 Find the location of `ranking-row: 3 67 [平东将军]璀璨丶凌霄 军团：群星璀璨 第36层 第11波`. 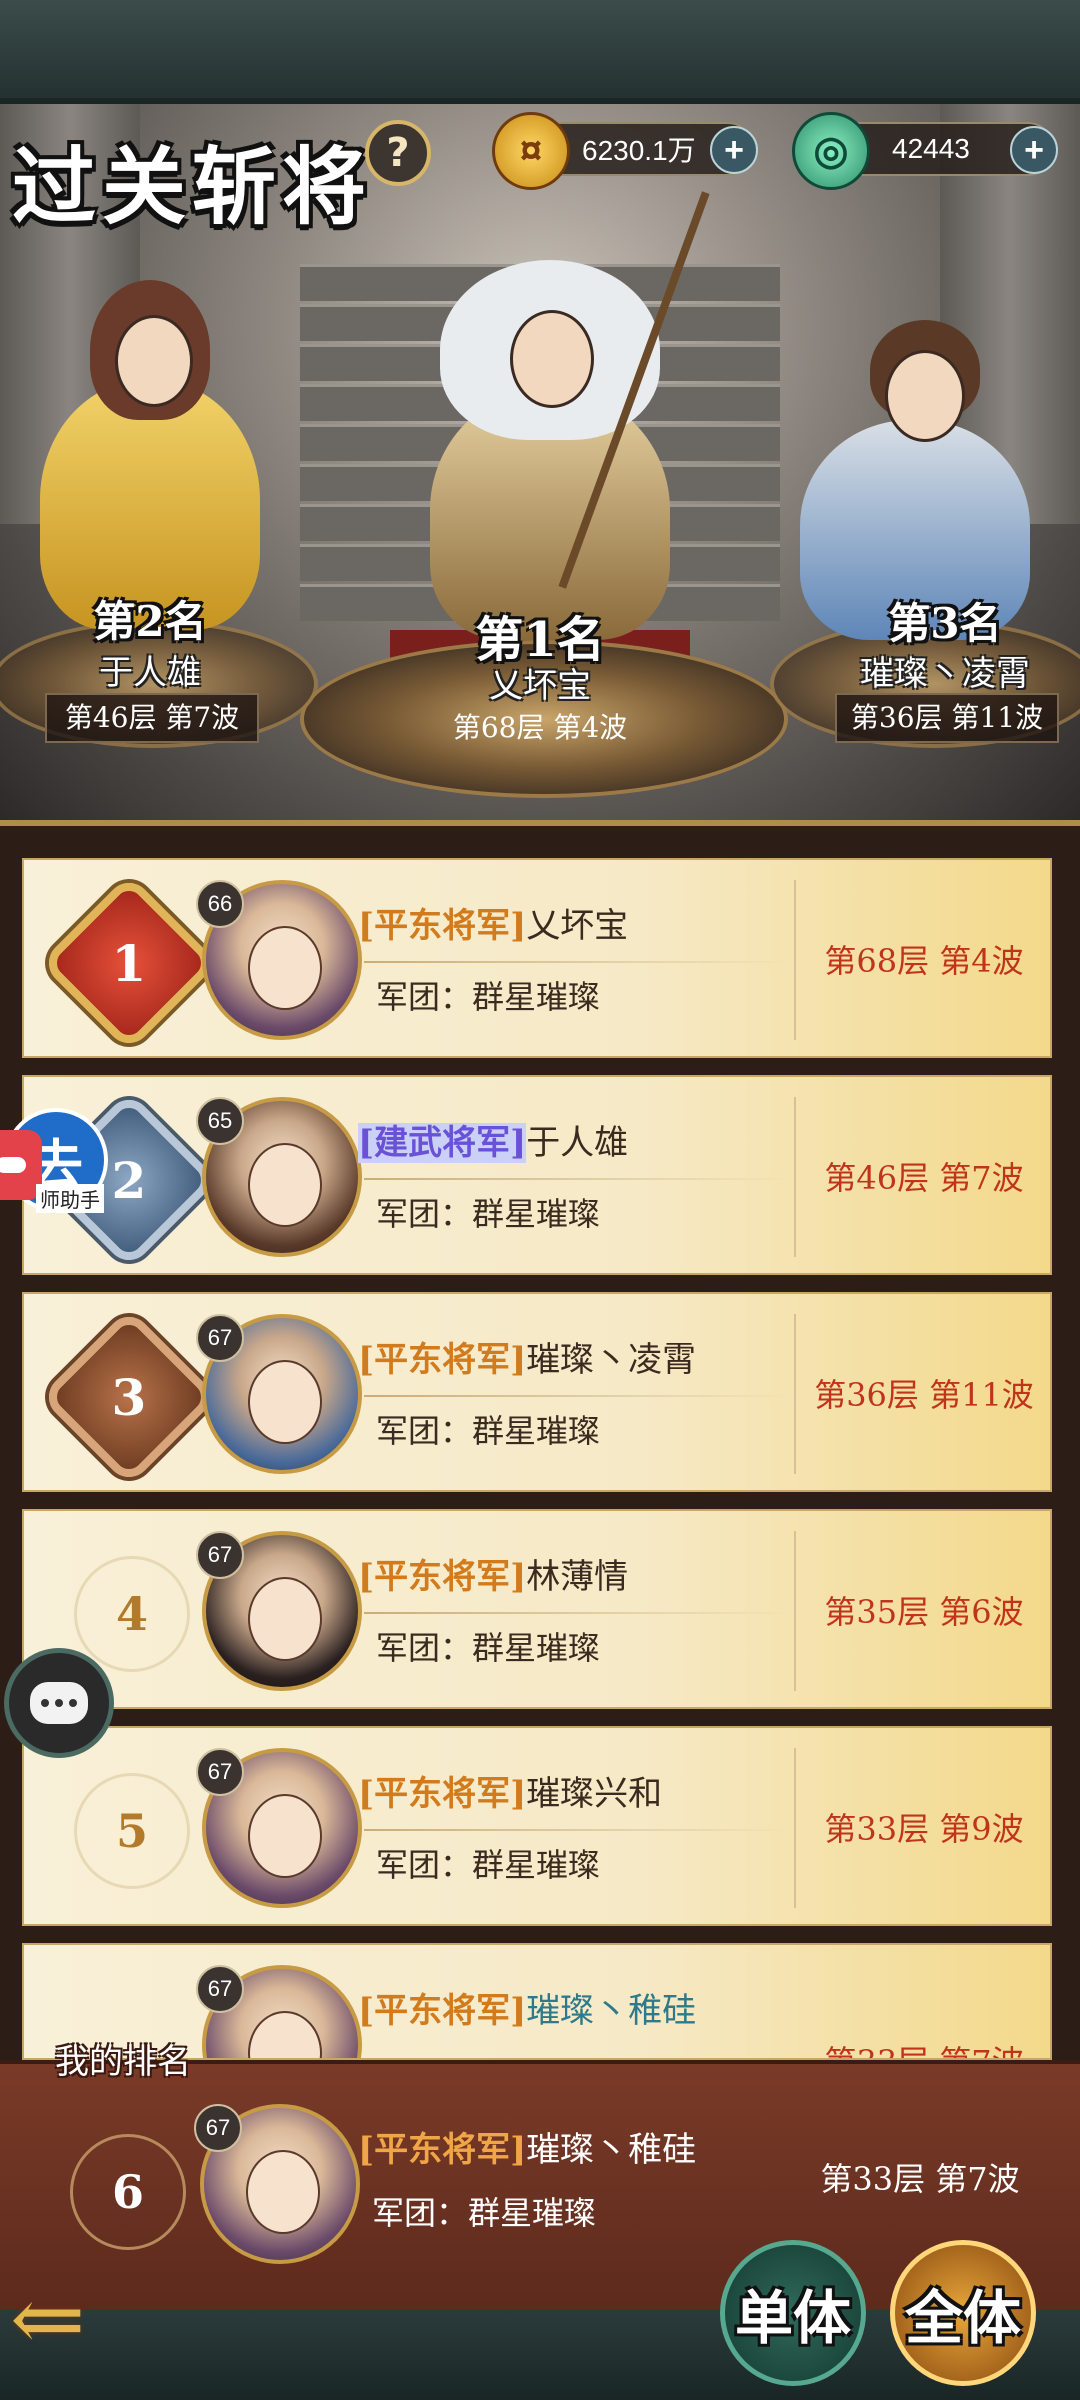

ranking-row: 3 67 [平东将军]璀璨丶凌霄 军团：群星璀璨 第36层 第11波 is located at coordinates (537, 1392).